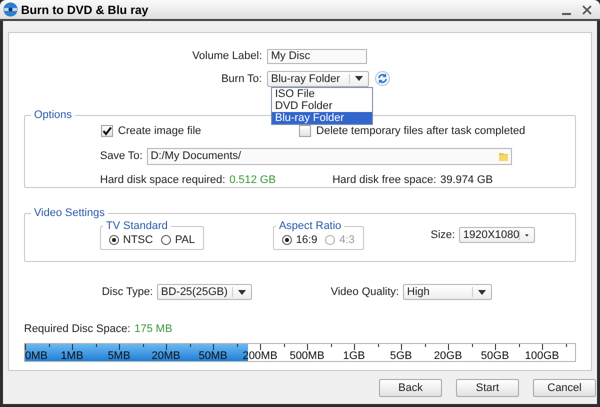 This screenshot has height=407, width=600. Describe the element at coordinates (36, 355) in the screenshot. I see `scale-label: 0MB` at that location.